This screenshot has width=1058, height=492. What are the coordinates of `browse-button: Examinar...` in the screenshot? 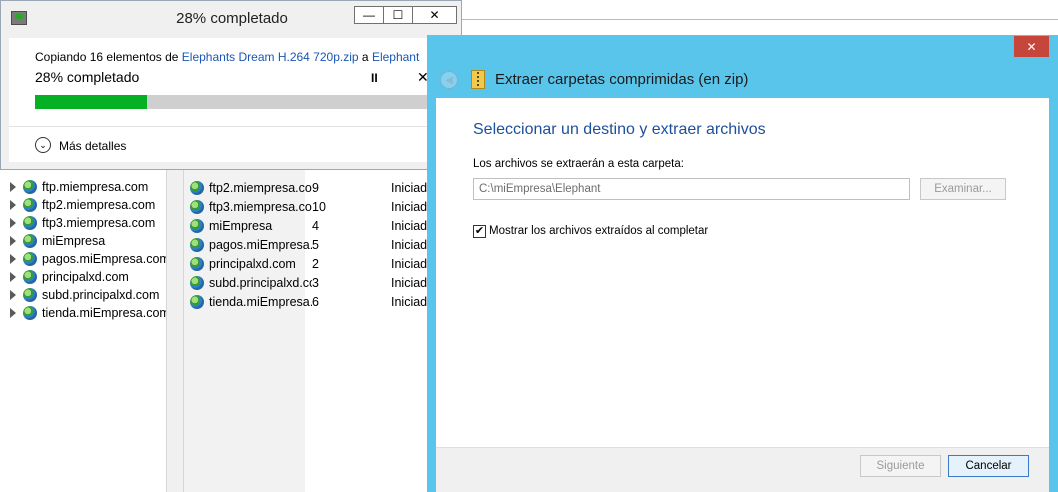 It's located at (963, 189).